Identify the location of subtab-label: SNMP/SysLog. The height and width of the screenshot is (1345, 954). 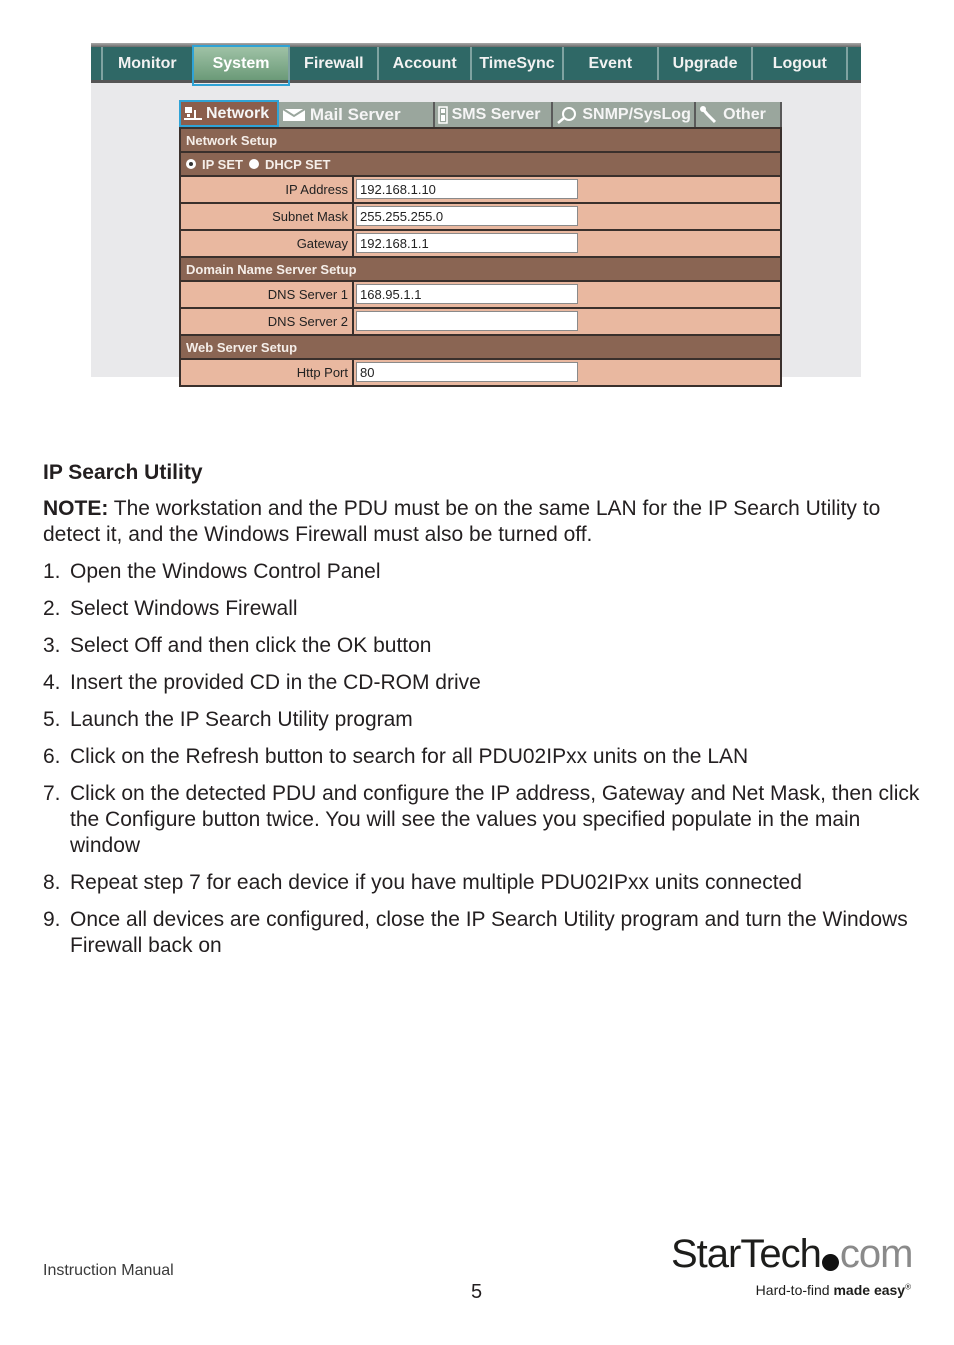
(636, 114).